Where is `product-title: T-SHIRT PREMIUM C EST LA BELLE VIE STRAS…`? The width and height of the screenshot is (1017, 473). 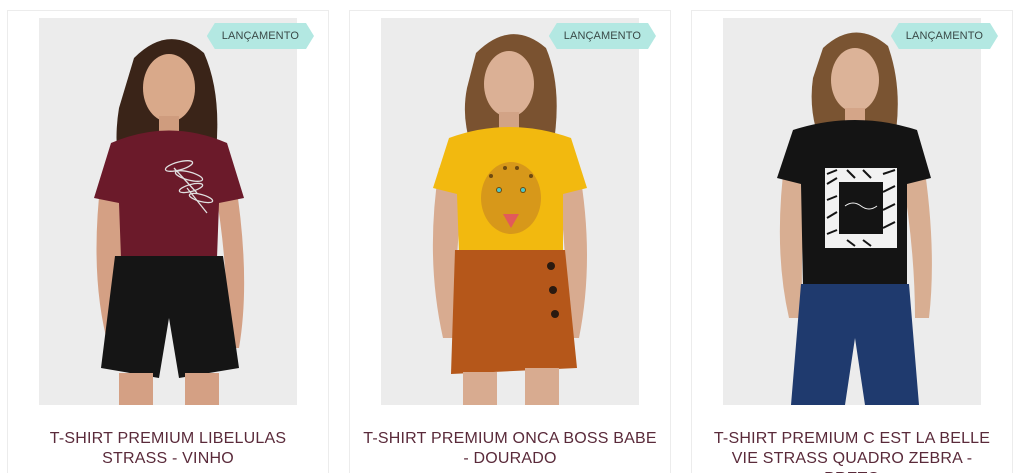 product-title: T-SHIRT PREMIUM C EST LA BELLE VIE STRAS… is located at coordinates (852, 451).